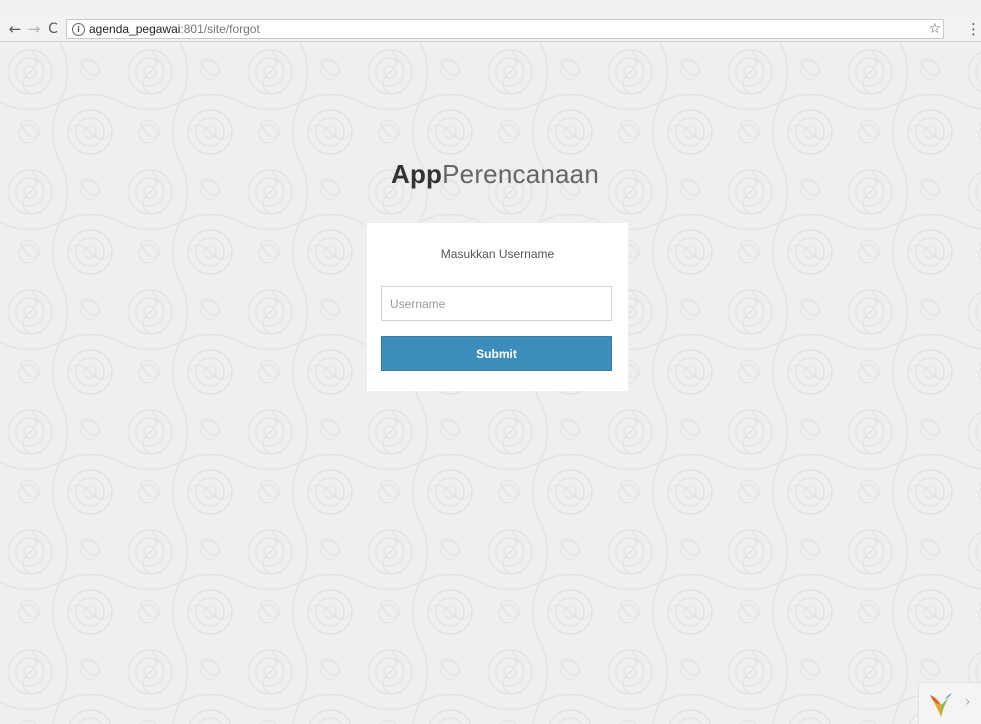 Image resolution: width=981 pixels, height=724 pixels. I want to click on app-title-light: Perencanaan, so click(521, 174).